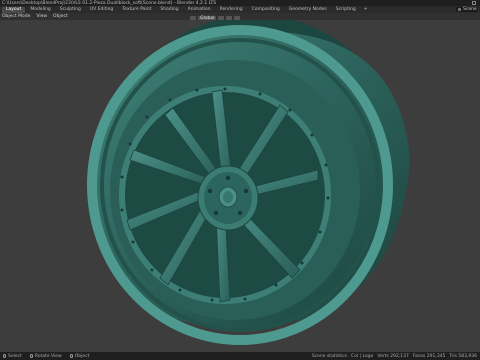  What do you see at coordinates (14, 9) in the screenshot?
I see `tab-layout: Layout` at bounding box center [14, 9].